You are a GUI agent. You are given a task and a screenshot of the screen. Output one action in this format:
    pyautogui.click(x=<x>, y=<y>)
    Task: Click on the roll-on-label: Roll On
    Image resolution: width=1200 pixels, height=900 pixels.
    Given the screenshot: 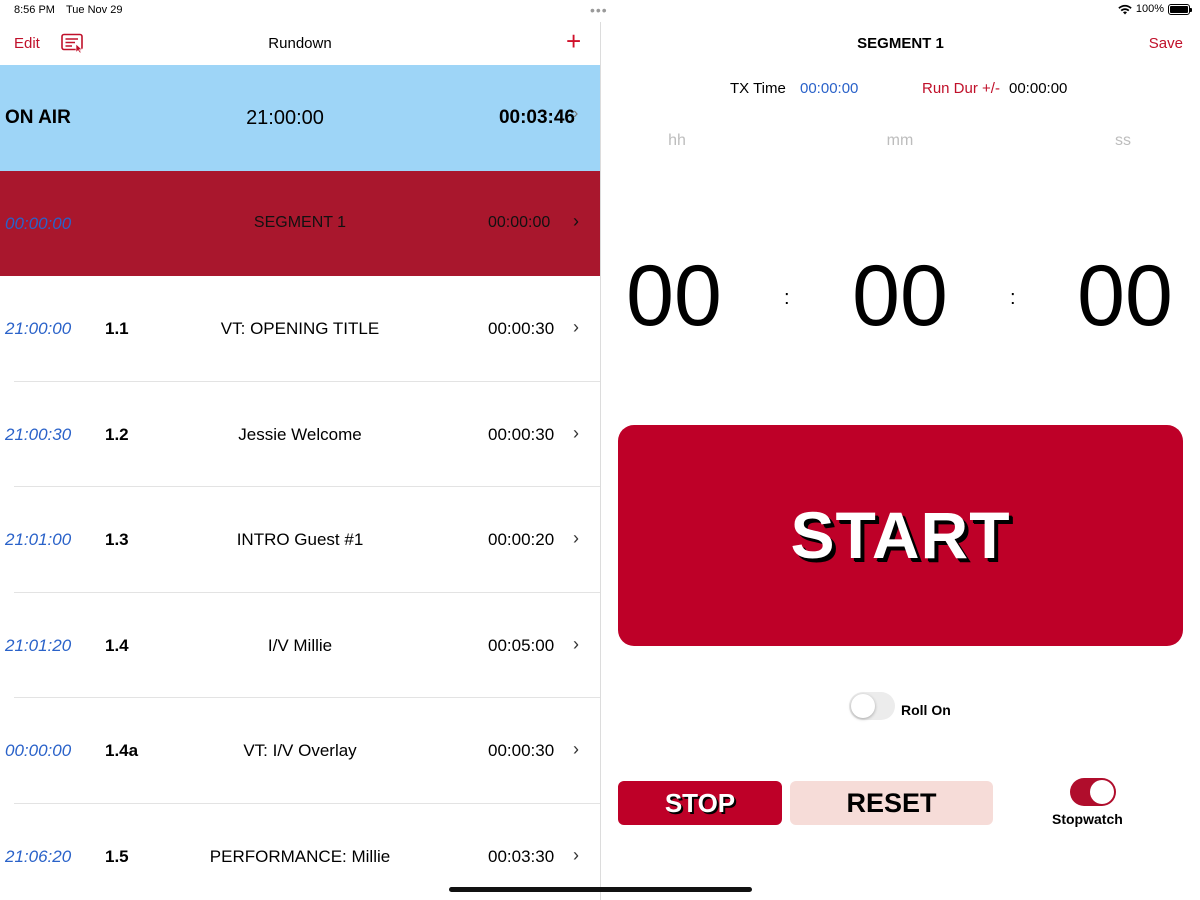 What is the action you would take?
    pyautogui.click(x=926, y=710)
    